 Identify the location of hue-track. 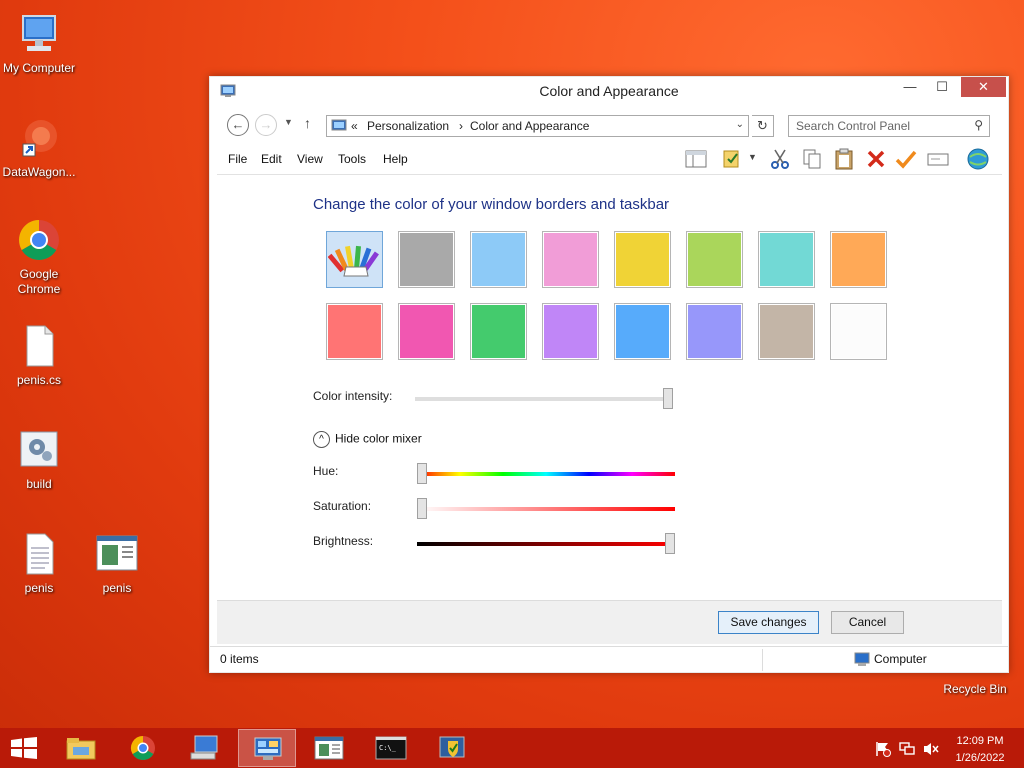
(546, 474).